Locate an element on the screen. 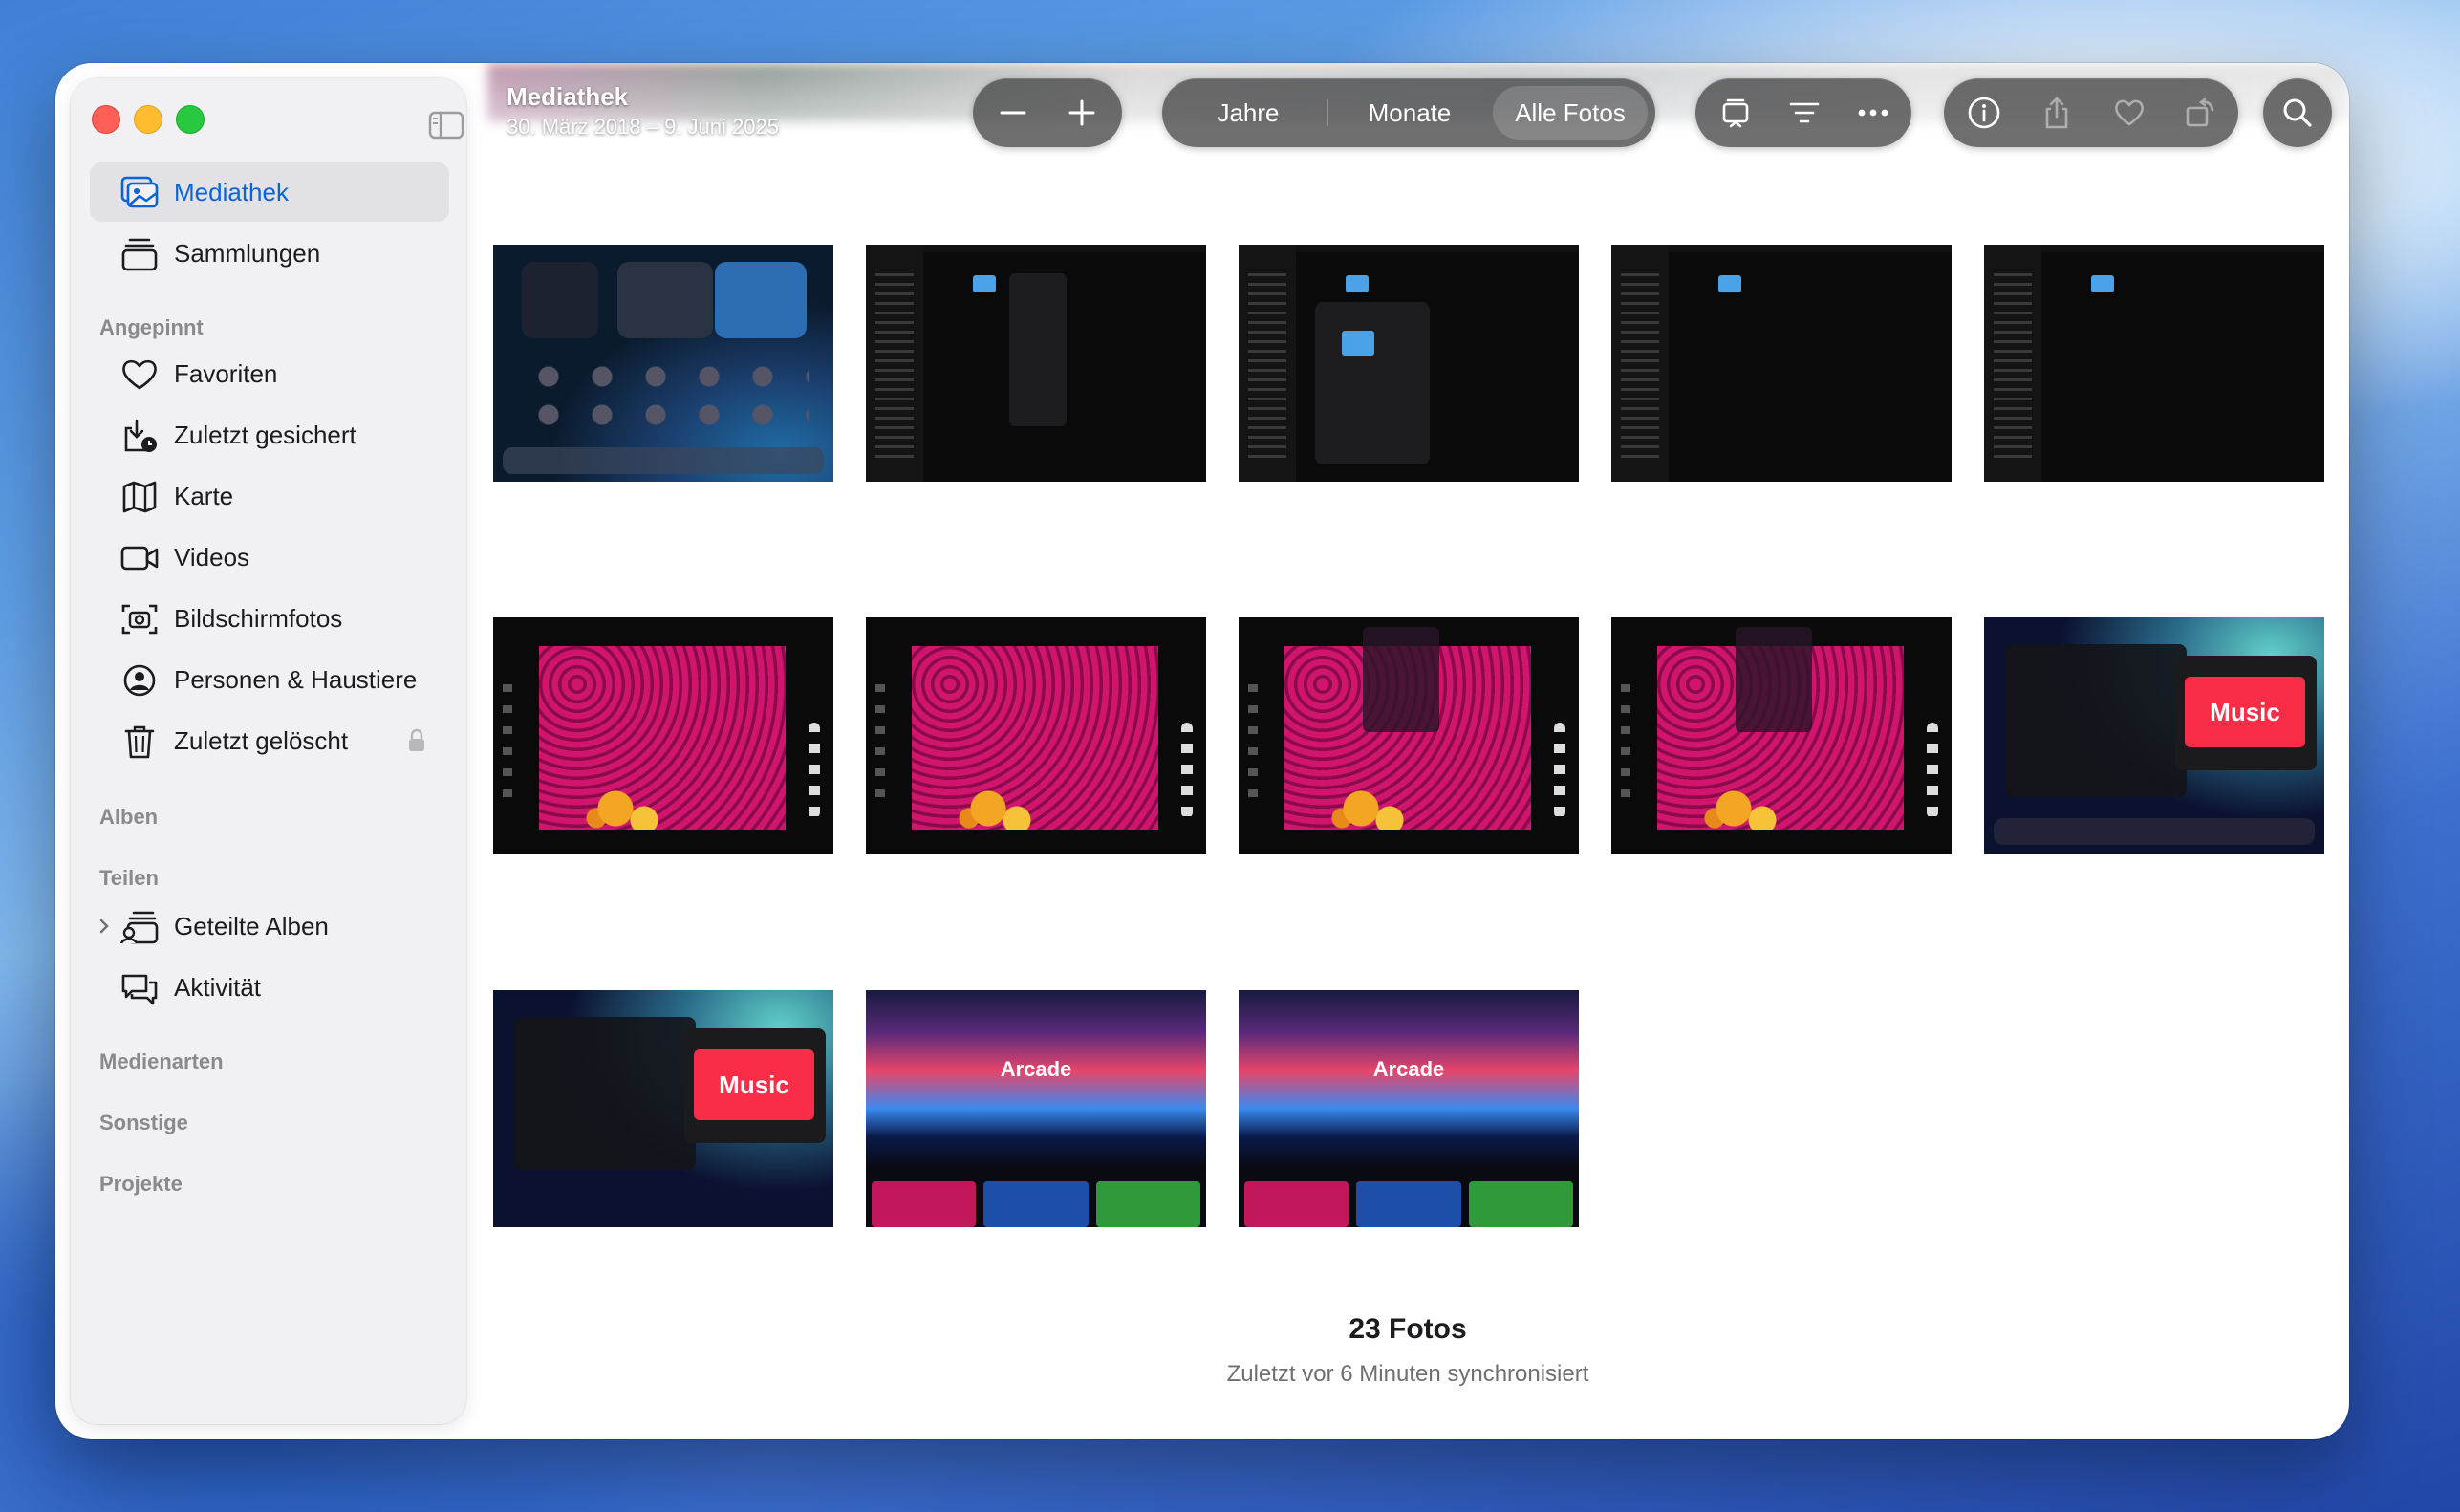 Image resolution: width=2460 pixels, height=1512 pixels. sidebar-item-label: Videos is located at coordinates (212, 557).